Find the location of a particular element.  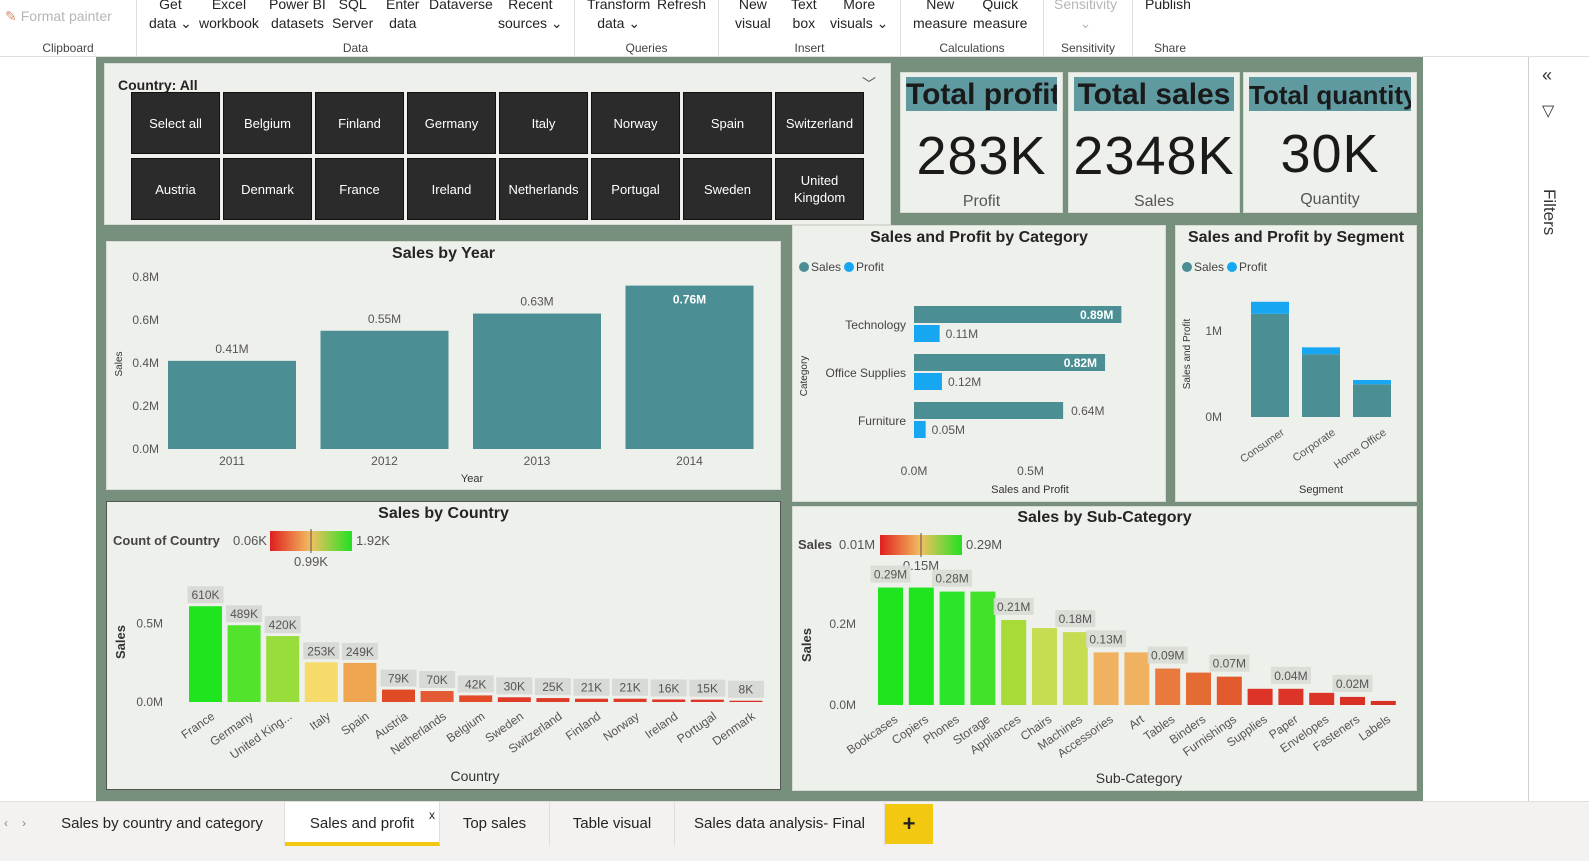

recent-line1: Recent is located at coordinates (530, 6).